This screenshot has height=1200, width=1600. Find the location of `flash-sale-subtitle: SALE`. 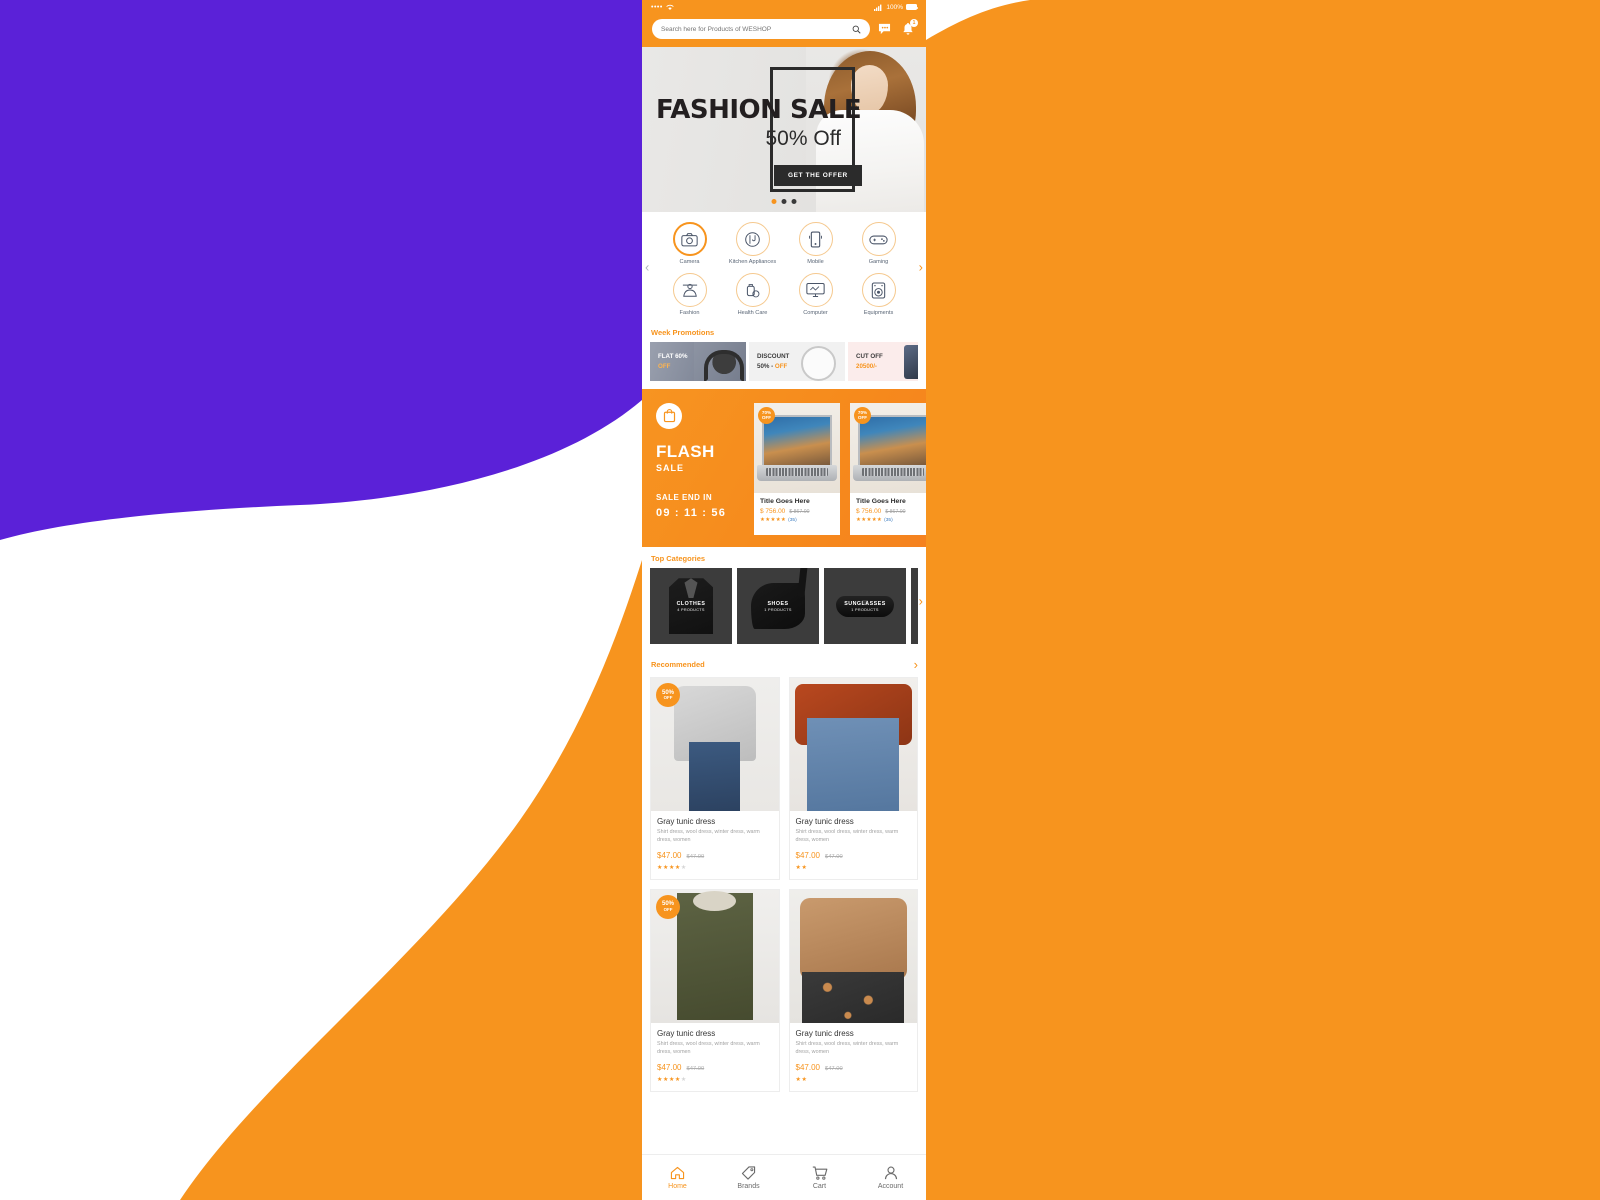

flash-sale-subtitle: SALE is located at coordinates (670, 468).